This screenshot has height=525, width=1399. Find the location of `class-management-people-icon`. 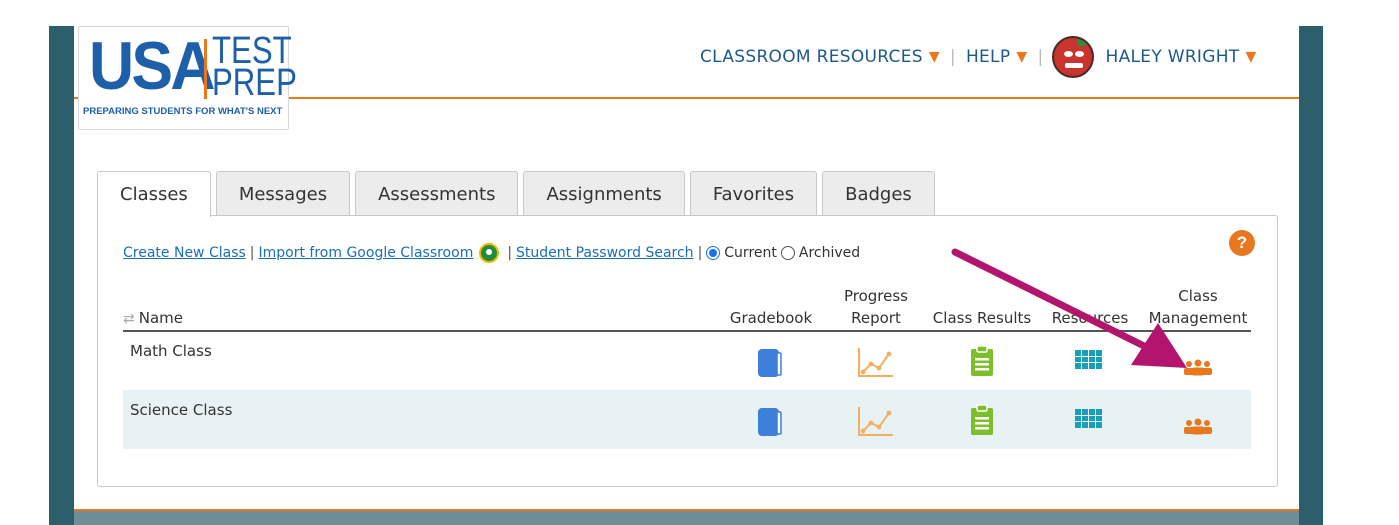

class-management-people-icon is located at coordinates (1198, 426).